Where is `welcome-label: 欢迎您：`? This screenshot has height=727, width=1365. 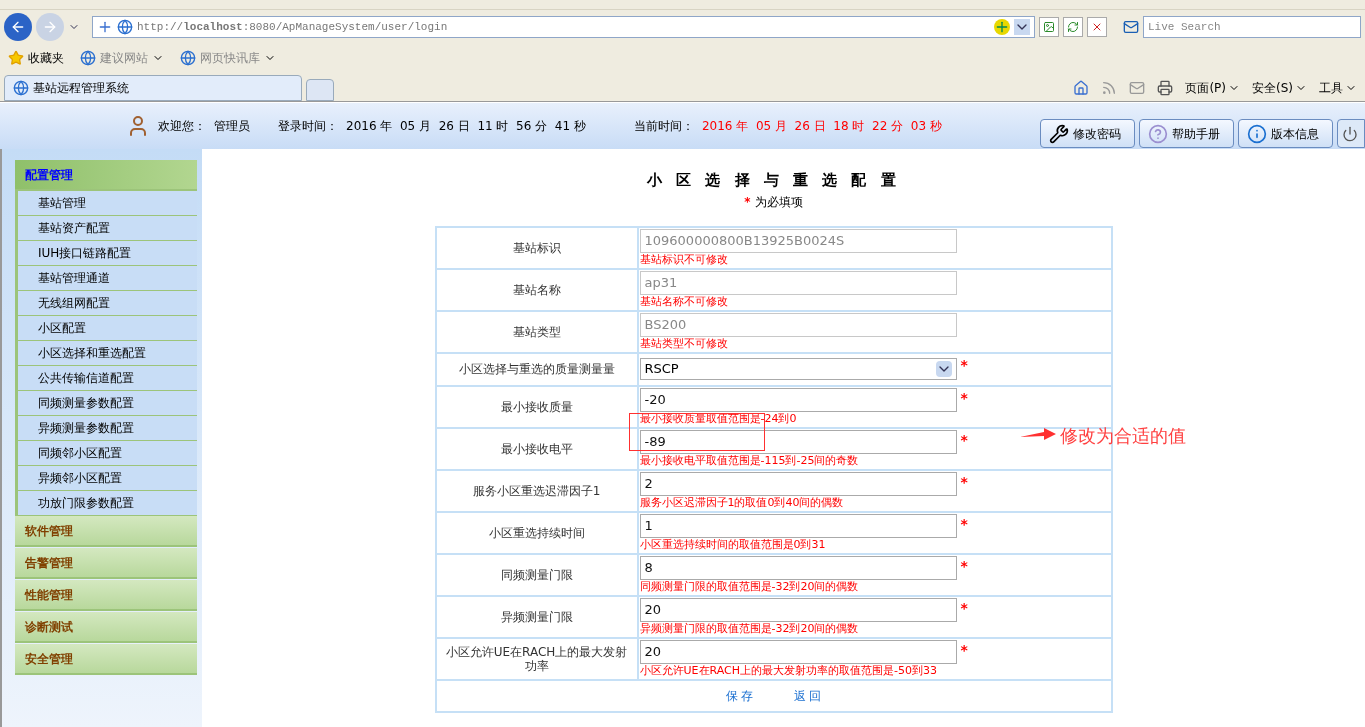
welcome-label: 欢迎您： is located at coordinates (182, 126).